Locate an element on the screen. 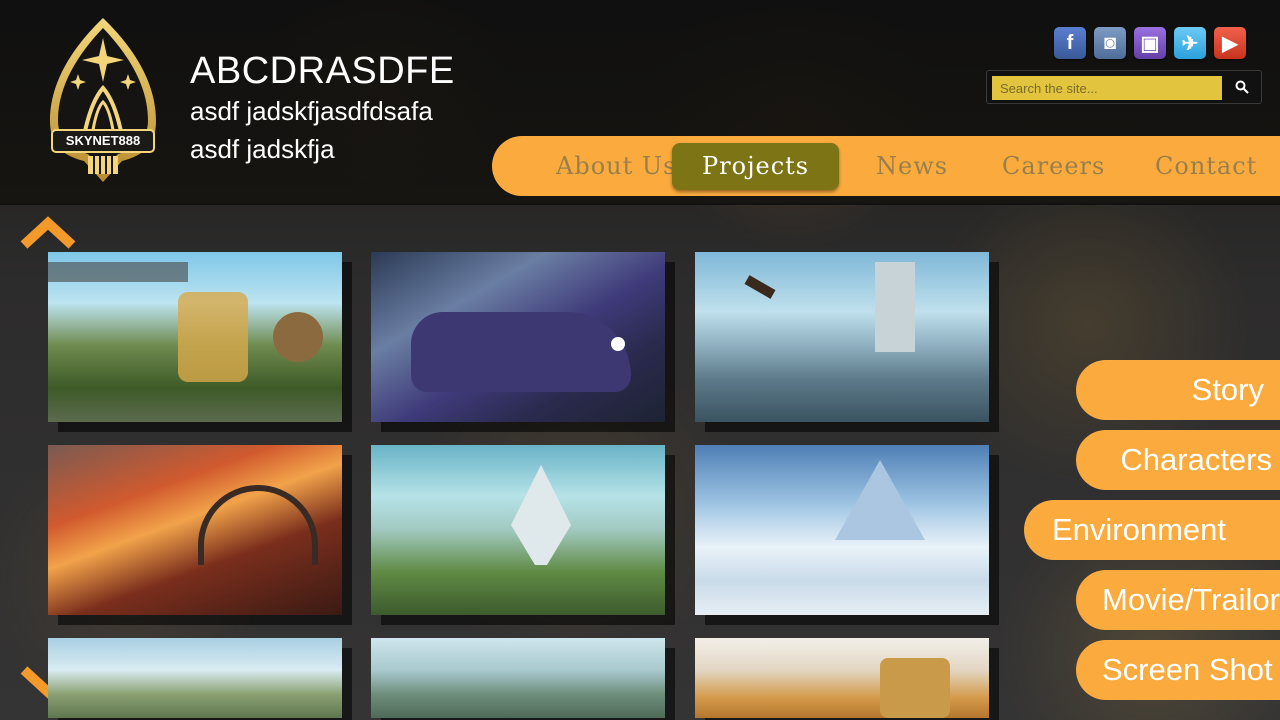 This screenshot has width=1280, height=720. main-nav: About Us Projects News Careers Contact is located at coordinates (886, 166).